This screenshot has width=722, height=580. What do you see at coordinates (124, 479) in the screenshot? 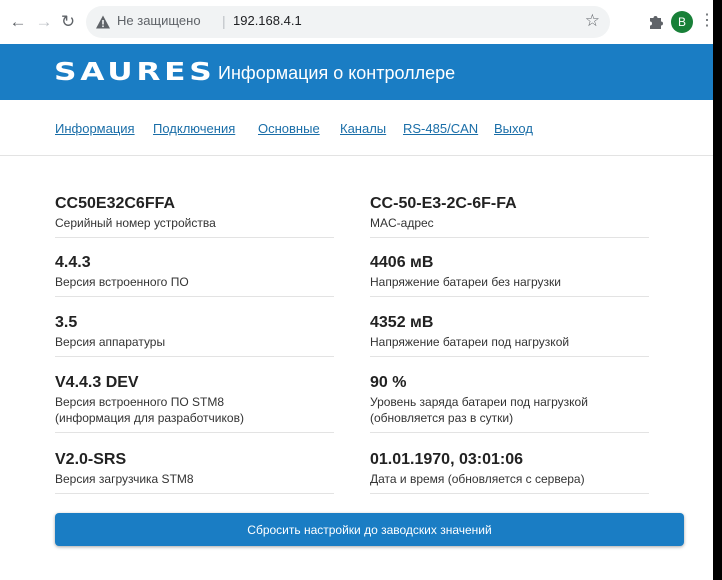
I see `info-label: Версия загрузчика STM8` at bounding box center [124, 479].